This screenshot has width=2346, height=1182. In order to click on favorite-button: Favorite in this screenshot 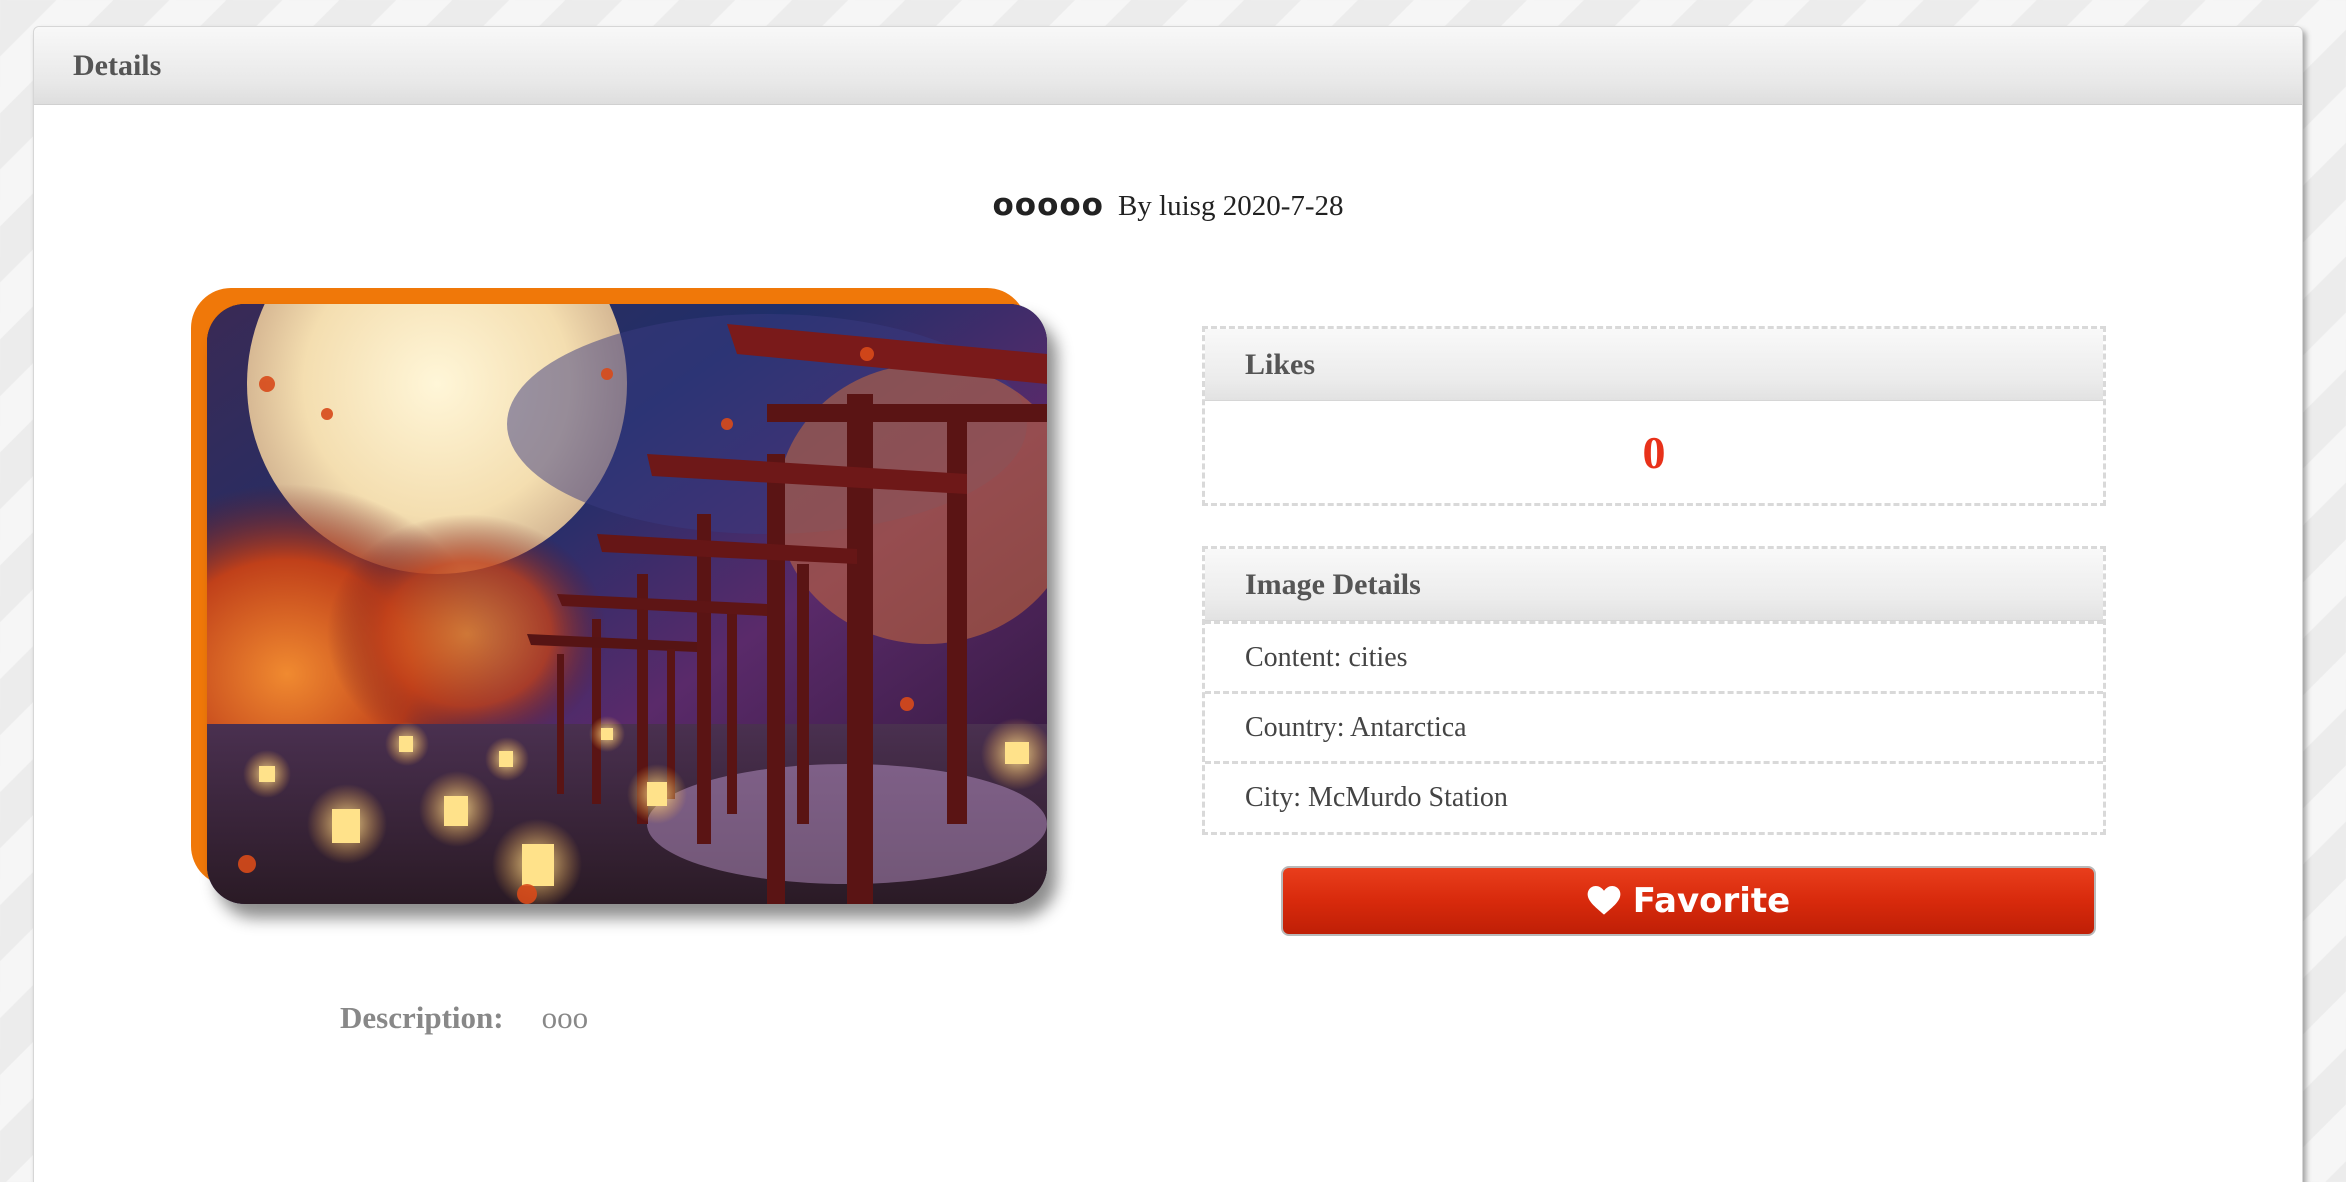, I will do `click(1688, 901)`.